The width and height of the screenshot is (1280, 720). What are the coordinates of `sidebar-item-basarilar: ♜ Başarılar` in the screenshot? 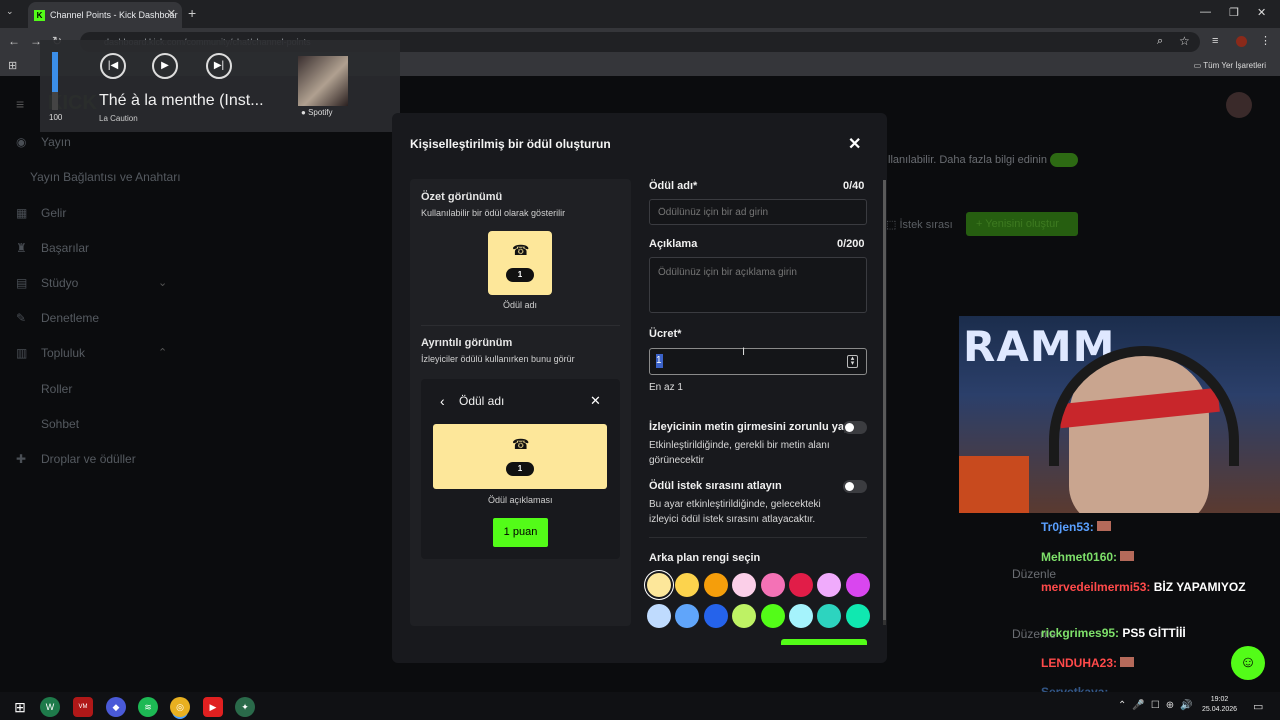 It's located at (52, 248).